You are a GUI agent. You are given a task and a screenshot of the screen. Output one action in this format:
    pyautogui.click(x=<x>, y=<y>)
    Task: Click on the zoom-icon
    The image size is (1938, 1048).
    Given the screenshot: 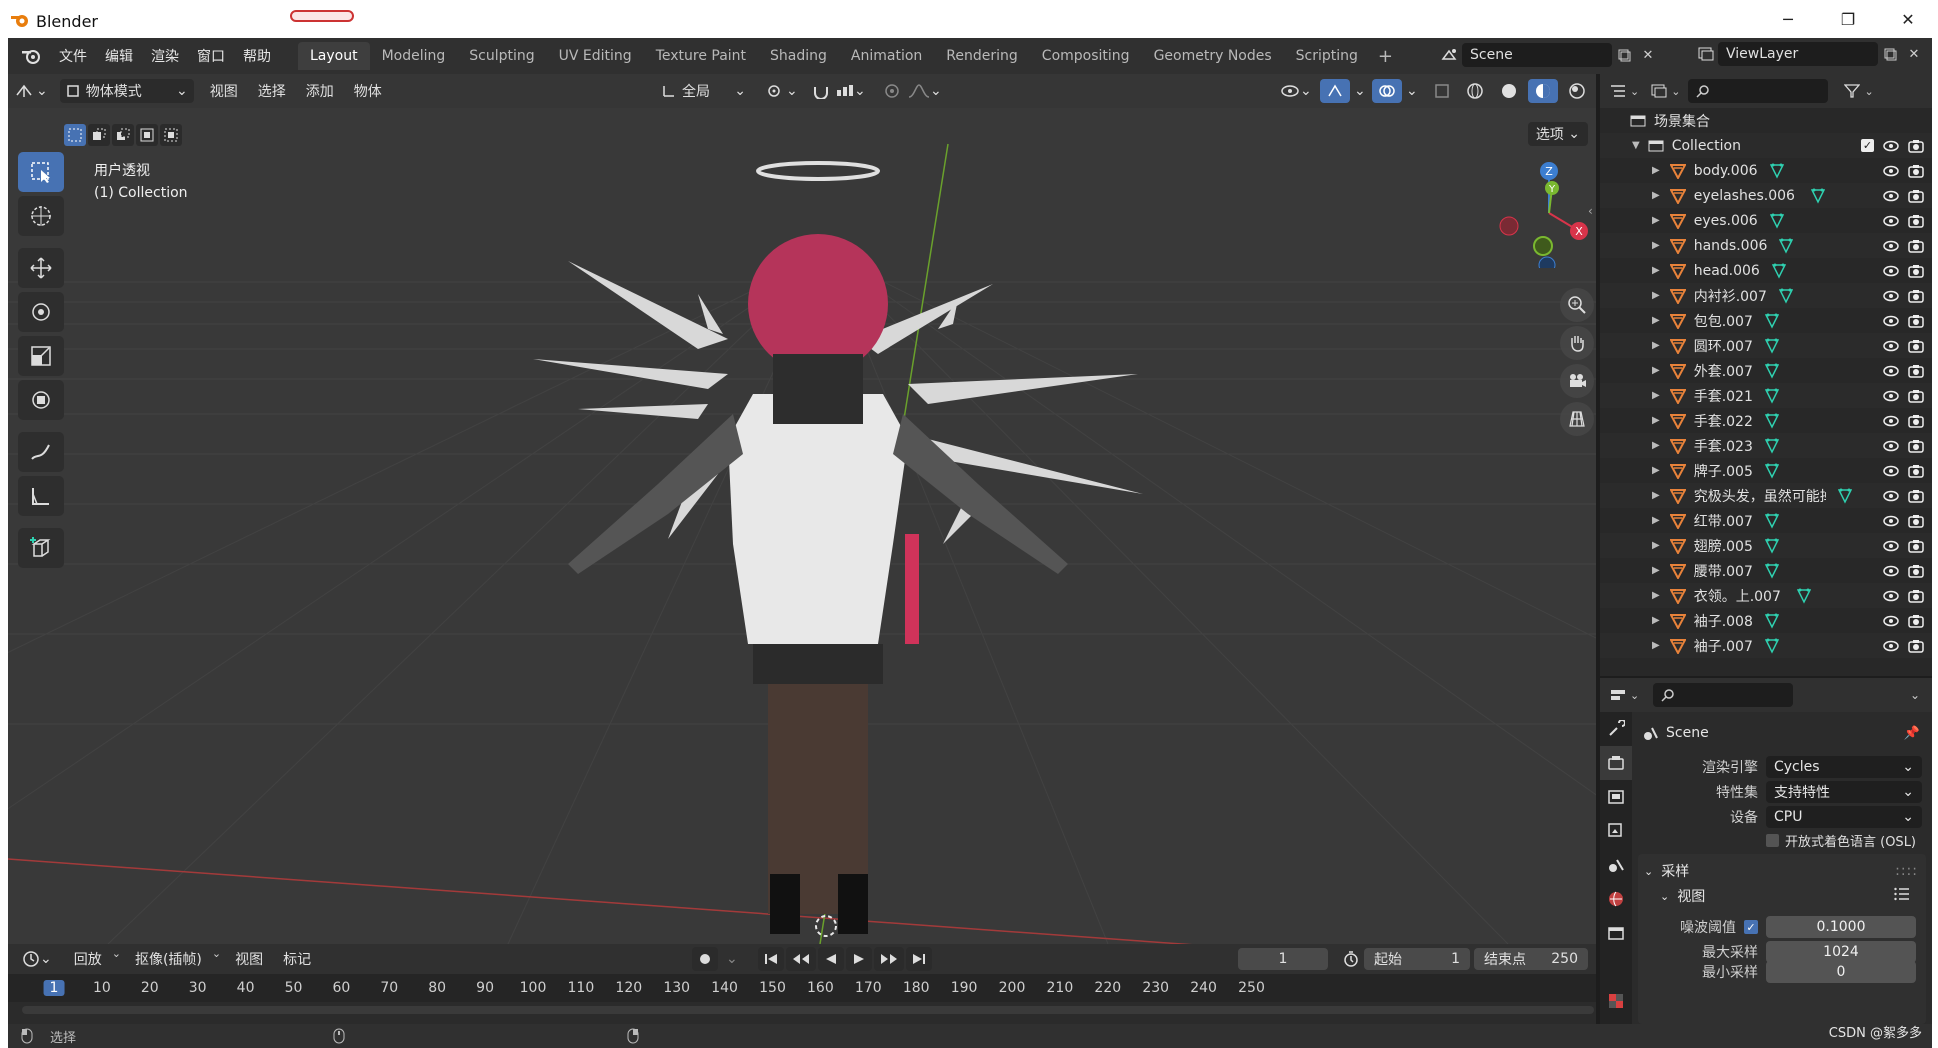 What is the action you would take?
    pyautogui.click(x=1577, y=305)
    